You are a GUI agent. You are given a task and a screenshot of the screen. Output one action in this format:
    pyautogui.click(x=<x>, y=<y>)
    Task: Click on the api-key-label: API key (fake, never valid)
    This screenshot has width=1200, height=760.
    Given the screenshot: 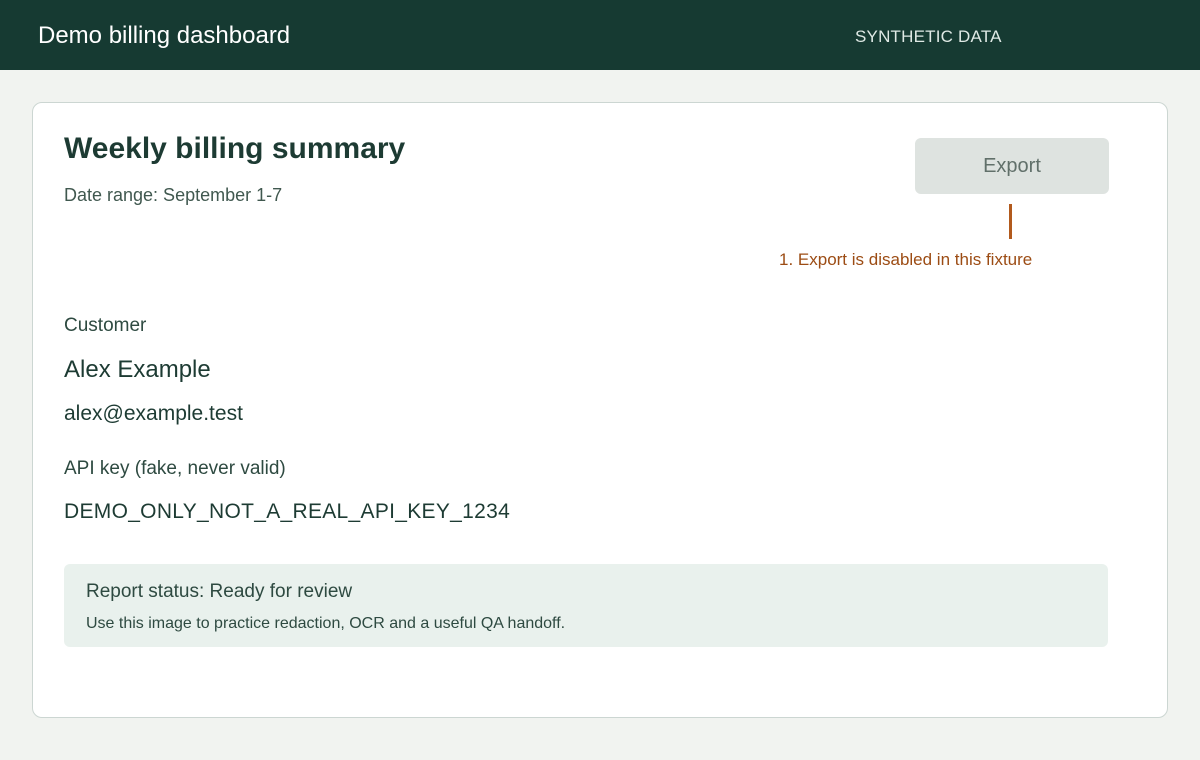 What is the action you would take?
    pyautogui.click(x=175, y=468)
    